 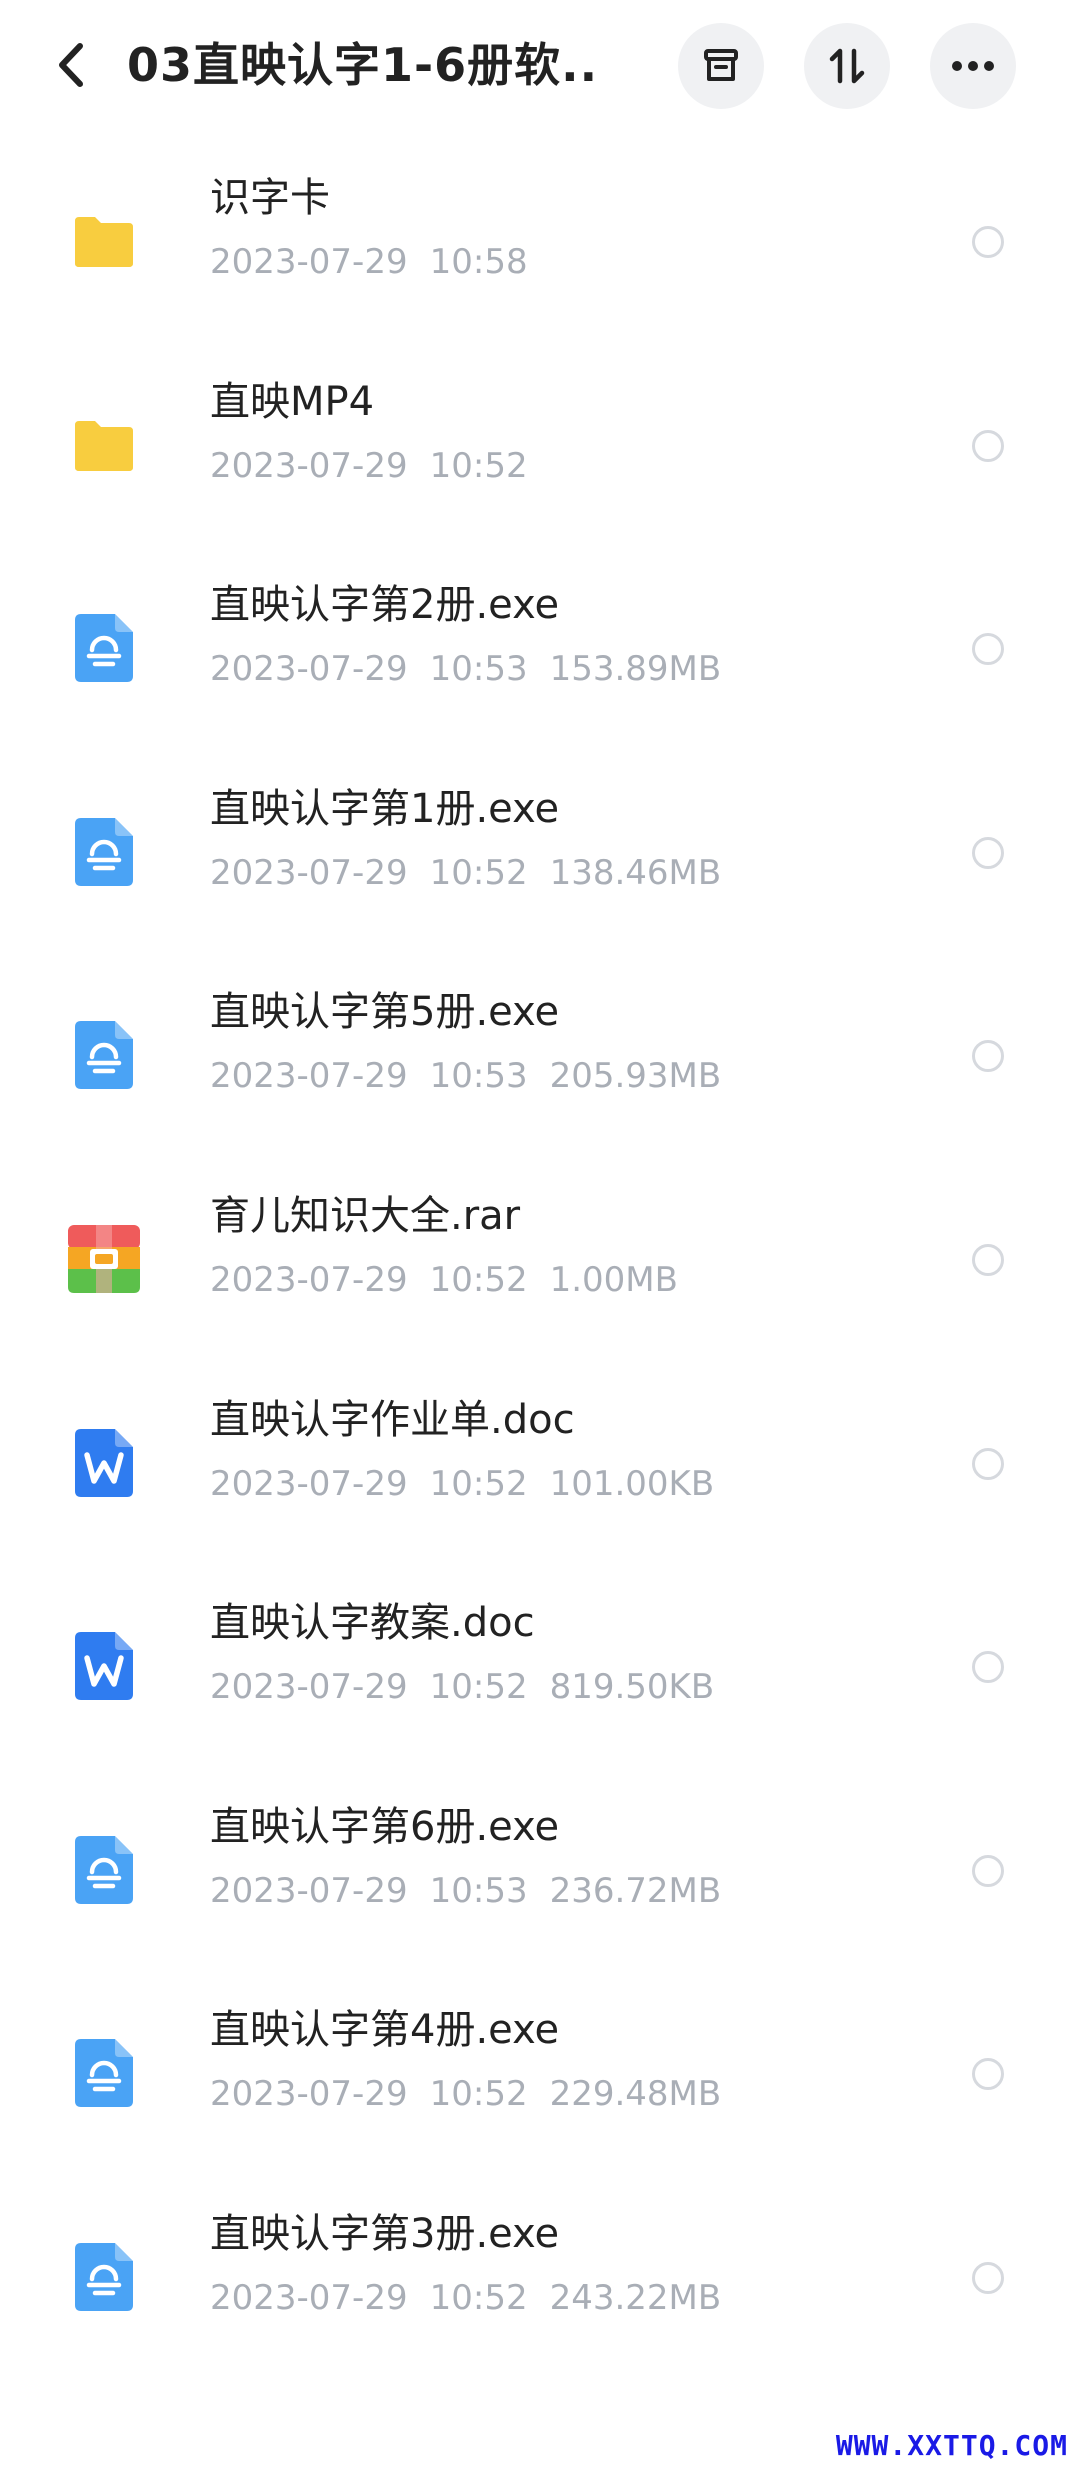 I want to click on file-size: 229.48MB, so click(x=635, y=2094).